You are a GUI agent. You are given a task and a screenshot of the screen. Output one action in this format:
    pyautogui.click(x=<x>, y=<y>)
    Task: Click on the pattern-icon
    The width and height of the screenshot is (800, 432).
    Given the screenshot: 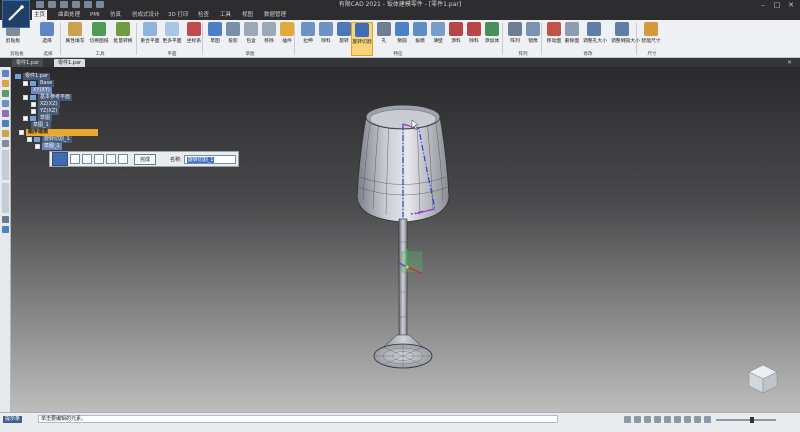 What is the action you would take?
    pyautogui.click(x=515, y=29)
    